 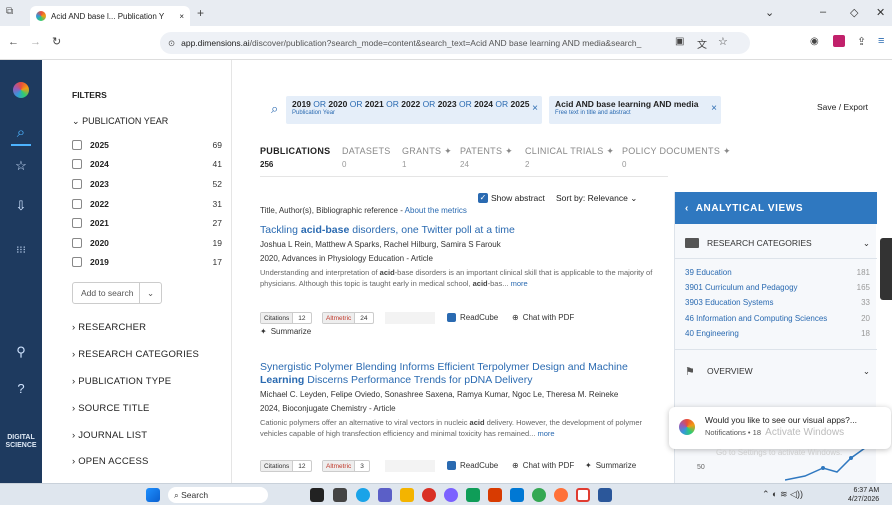 What do you see at coordinates (110, 16) in the screenshot?
I see `browser-tab: Acid AND base l... Publication Y ×` at bounding box center [110, 16].